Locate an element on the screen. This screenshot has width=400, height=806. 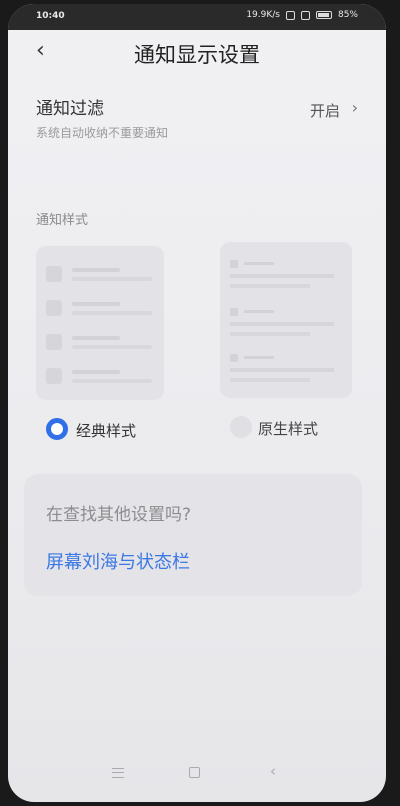
page-title: 通知显示设置 is located at coordinates (197, 55).